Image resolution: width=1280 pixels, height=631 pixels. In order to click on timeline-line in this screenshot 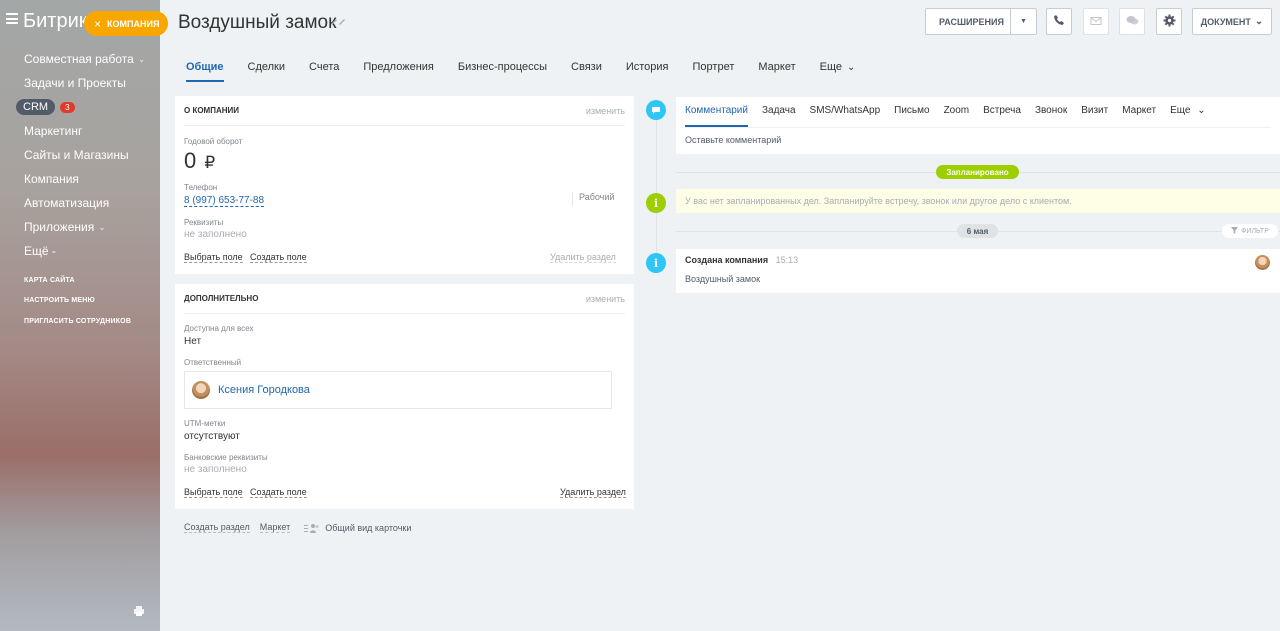, I will do `click(656, 190)`.